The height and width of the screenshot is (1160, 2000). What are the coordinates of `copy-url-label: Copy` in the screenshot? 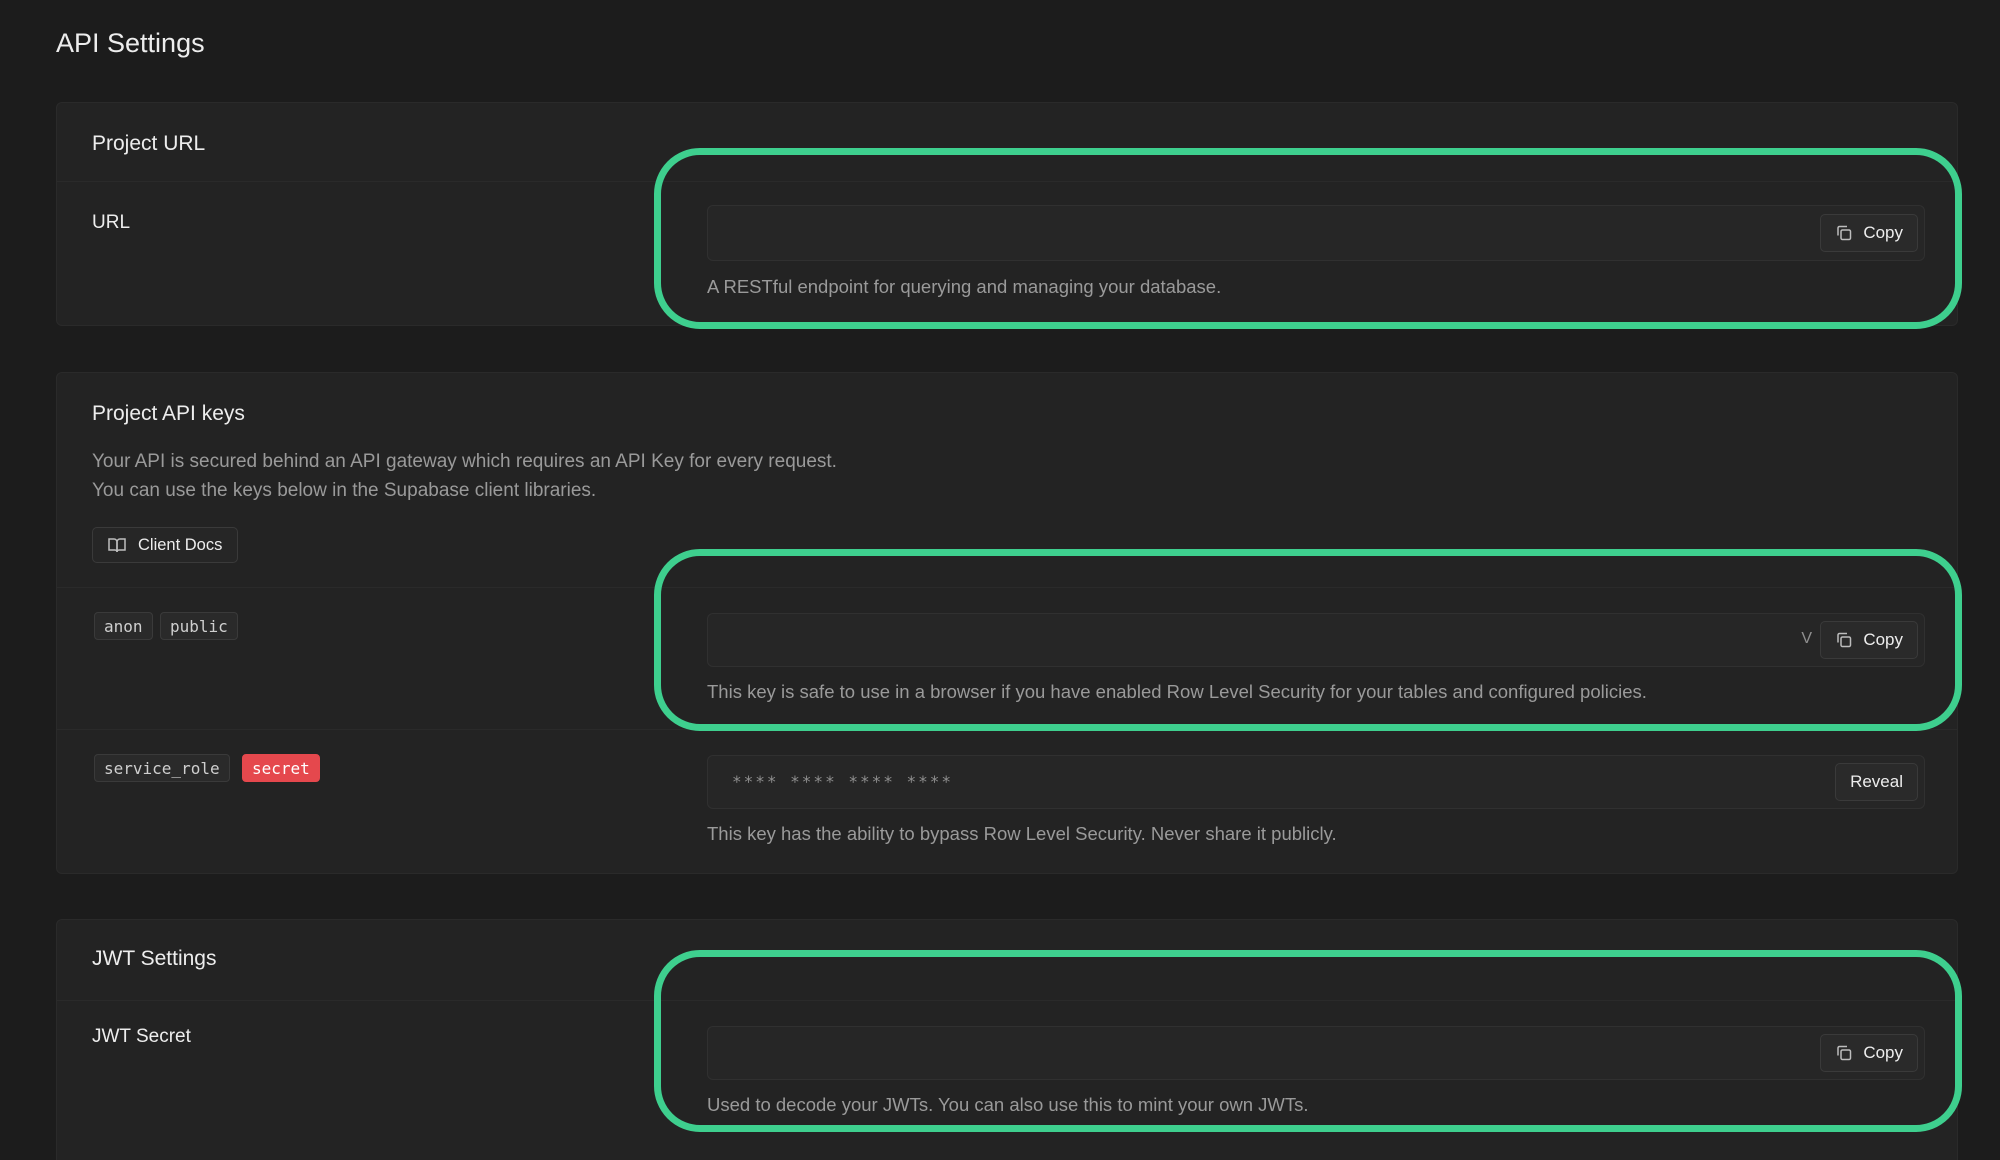 It's located at (1883, 232).